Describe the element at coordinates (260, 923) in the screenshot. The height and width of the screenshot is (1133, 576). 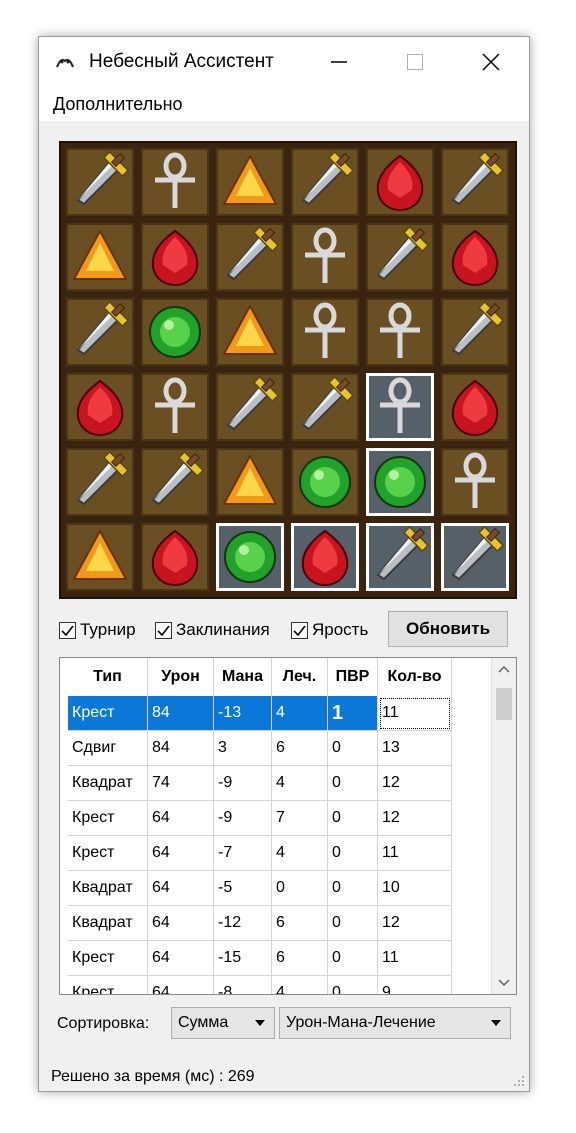
I see `table-row: Квадрат 64 -12 6 0 12` at that location.